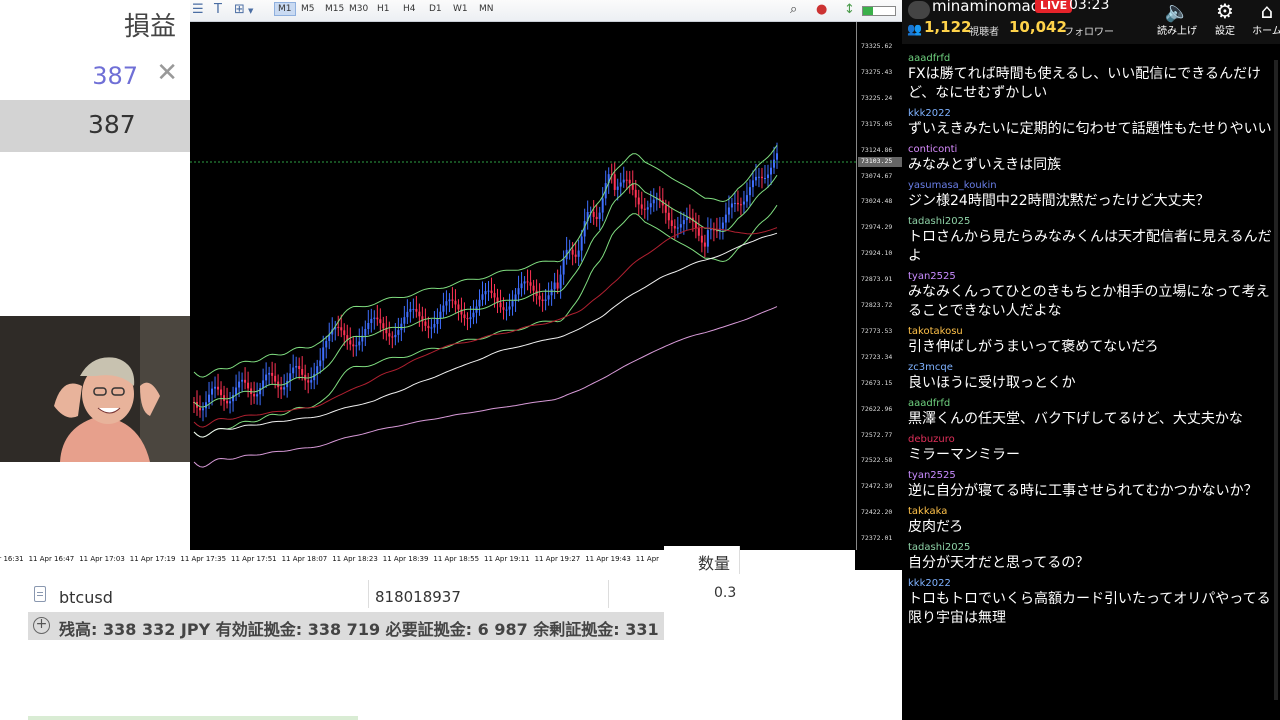  What do you see at coordinates (1091, 413) in the screenshot?
I see `chat-message: aaadfrfd 黒澤くんの任天堂、バク下げしてるけど、大丈夫かな` at bounding box center [1091, 413].